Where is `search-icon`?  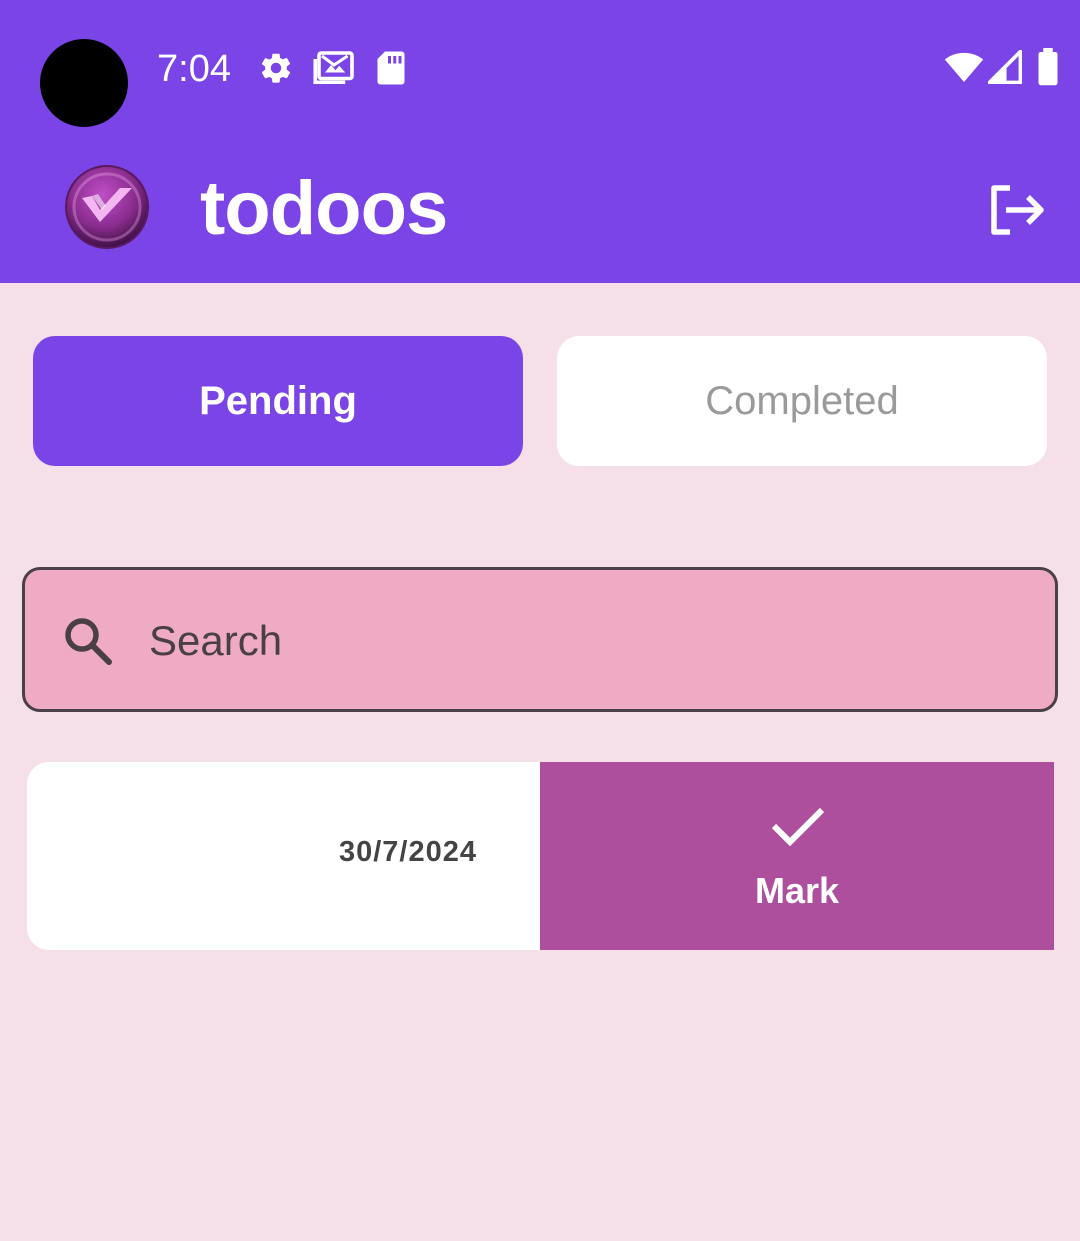 search-icon is located at coordinates (88, 641).